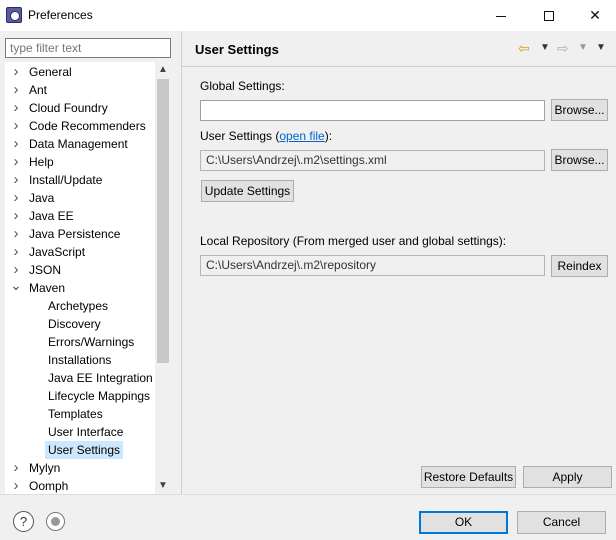 This screenshot has height=540, width=616. I want to click on tree-item-label: Maven, so click(47, 288).